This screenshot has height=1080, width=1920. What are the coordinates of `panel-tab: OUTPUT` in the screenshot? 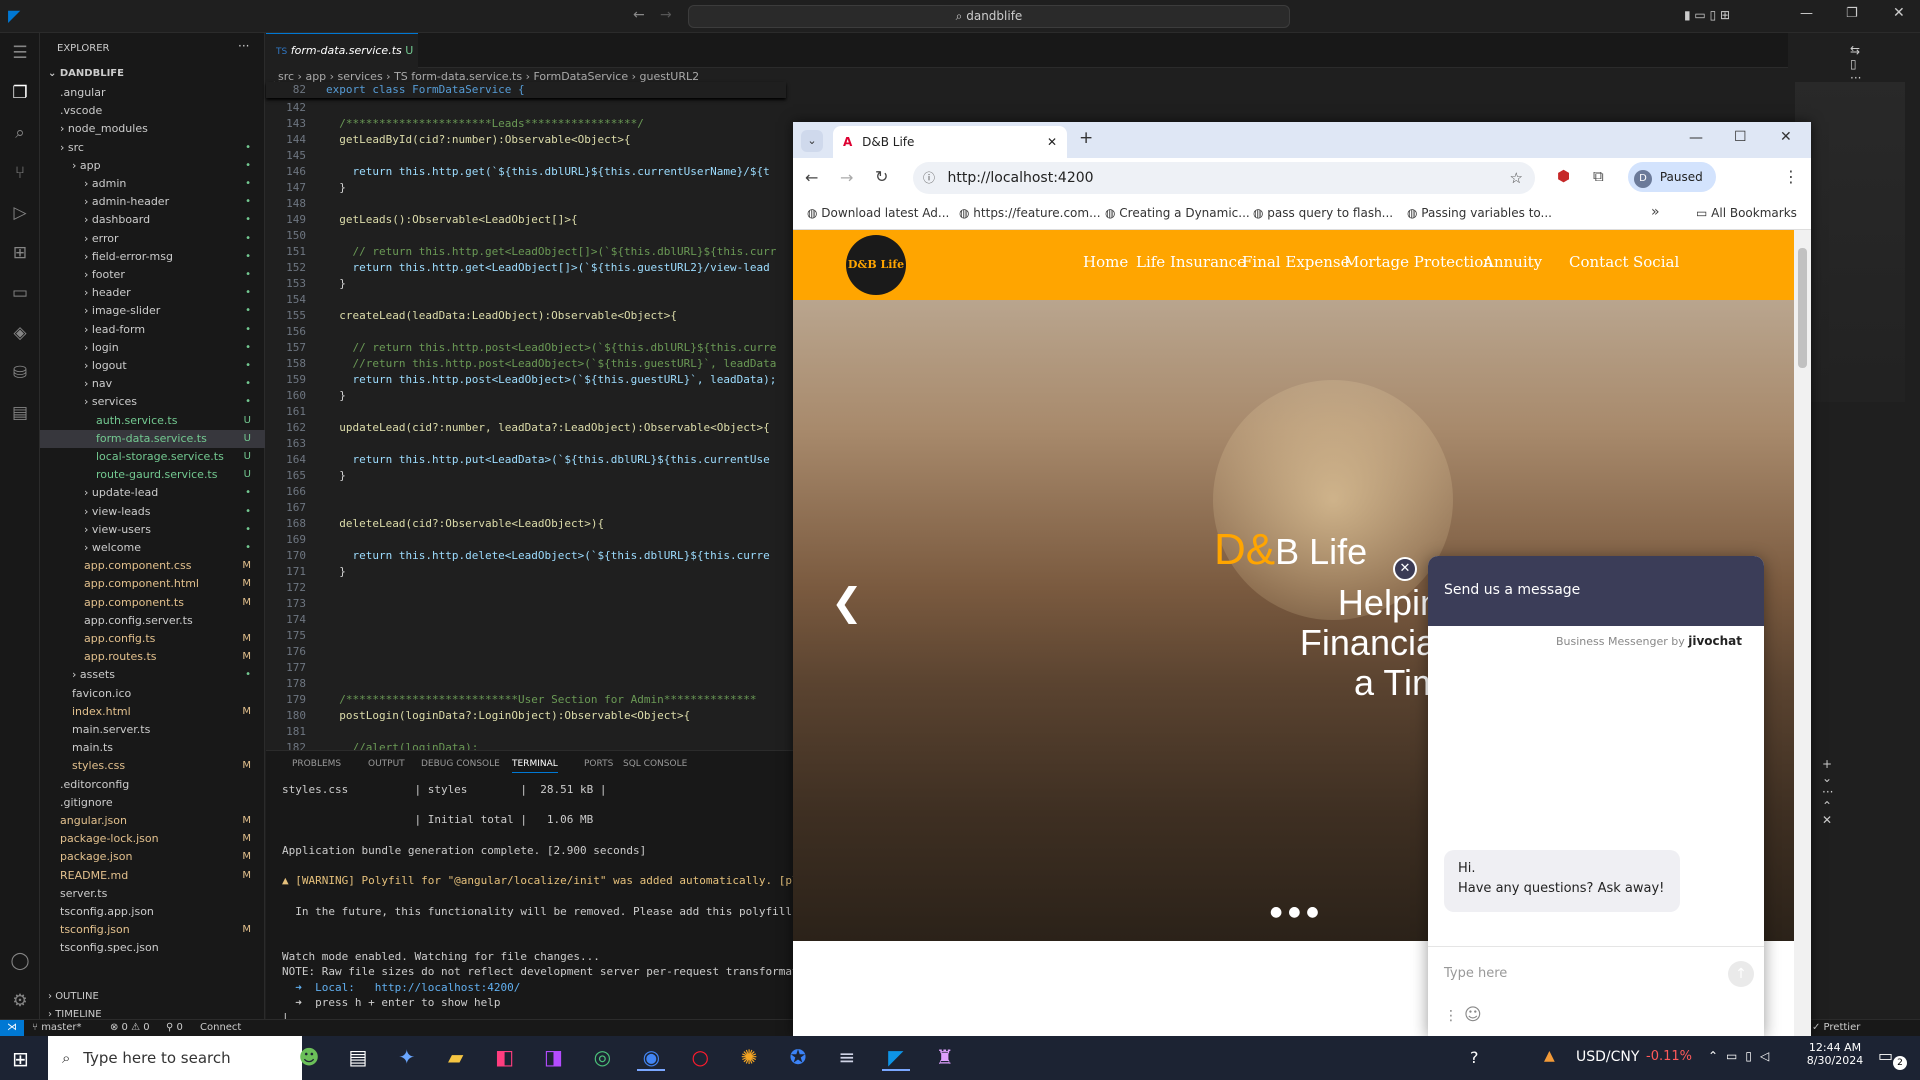 It's located at (386, 764).